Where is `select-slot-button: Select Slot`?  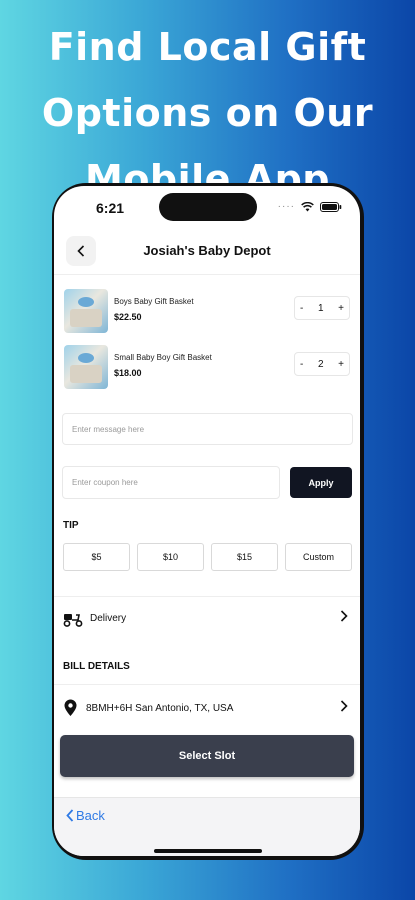
select-slot-button: Select Slot is located at coordinates (207, 756).